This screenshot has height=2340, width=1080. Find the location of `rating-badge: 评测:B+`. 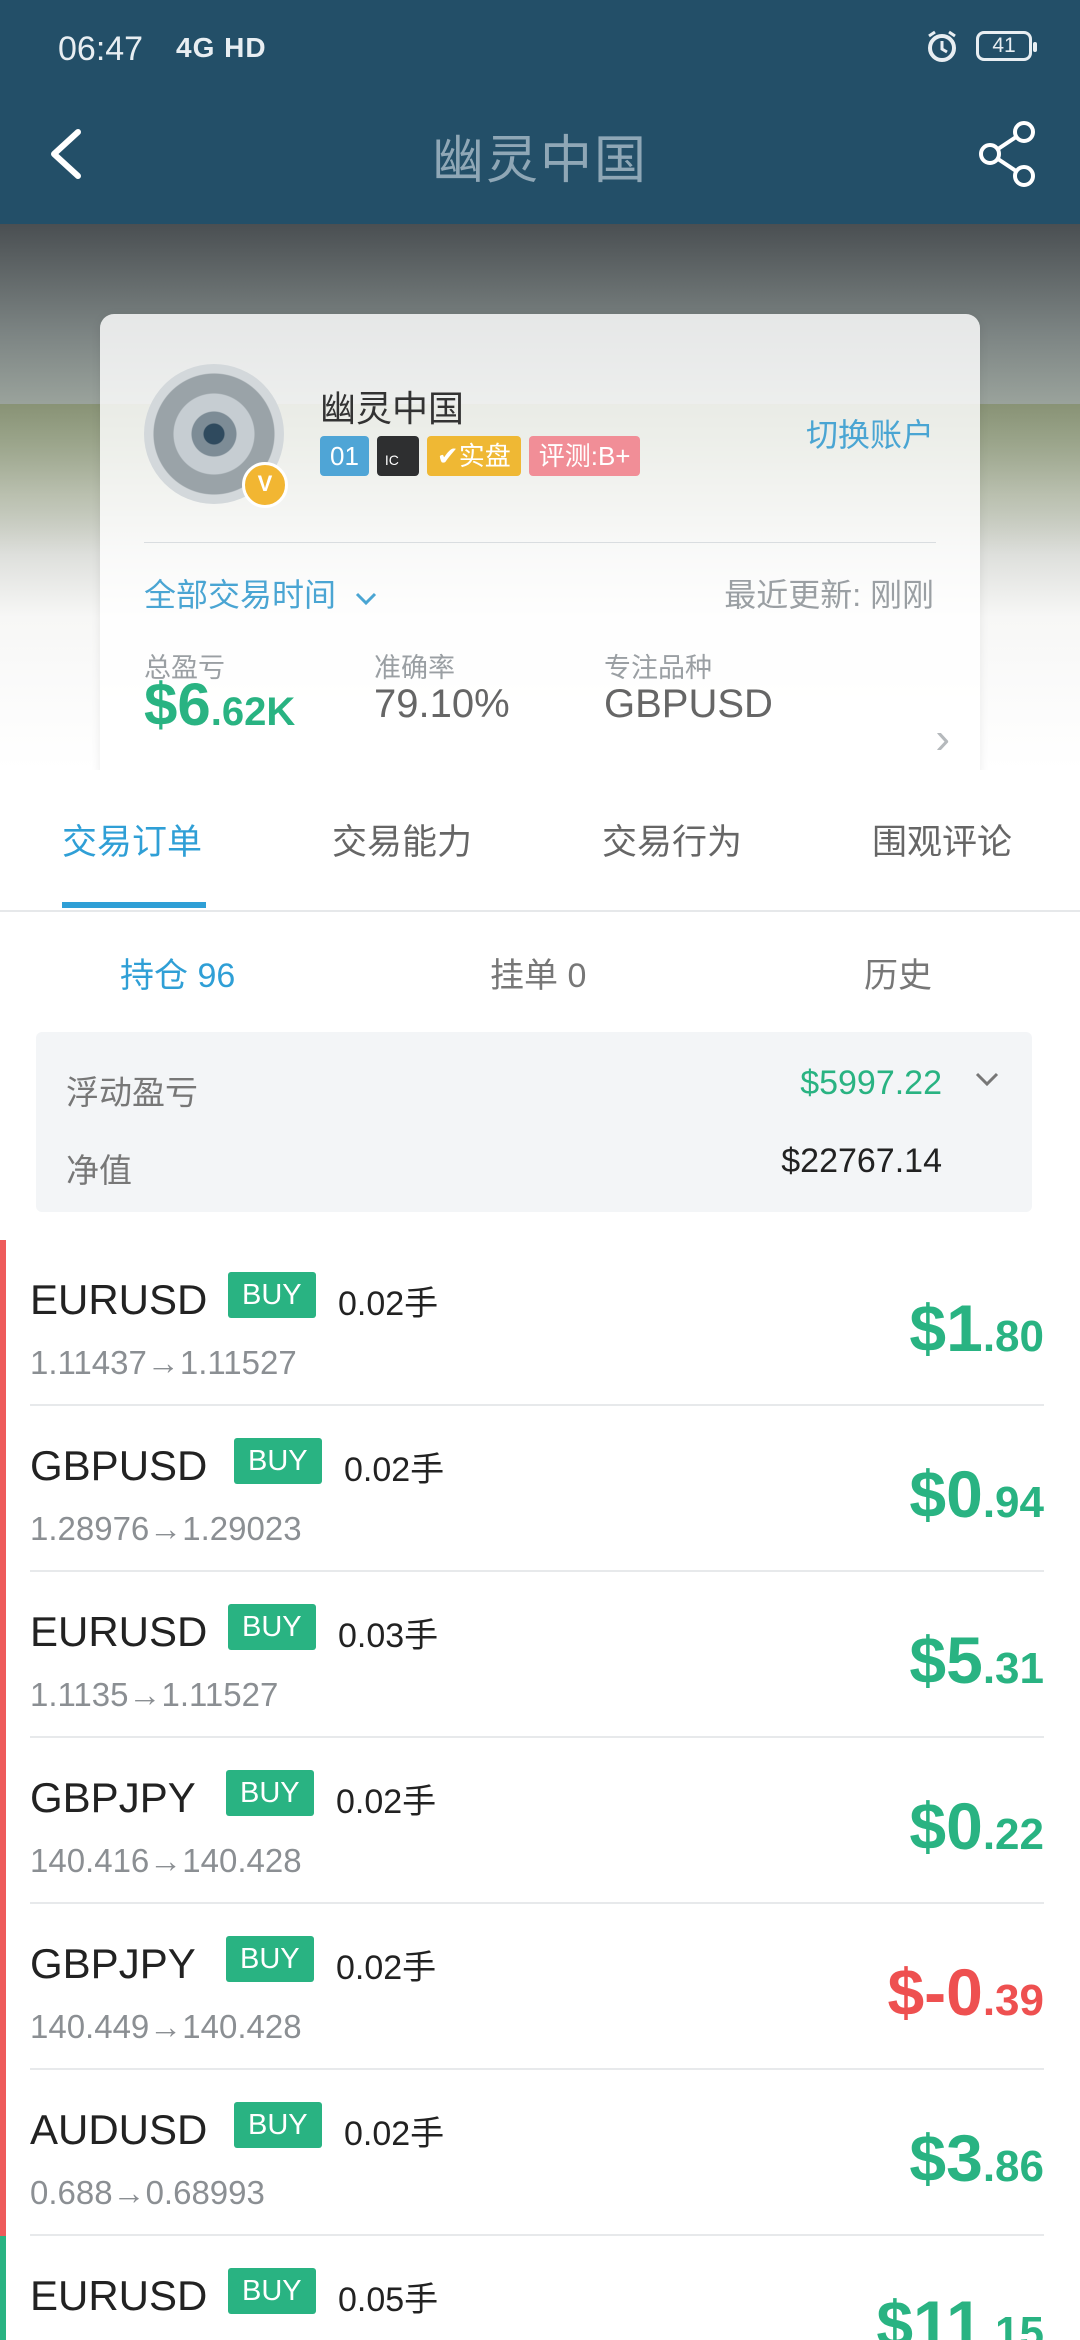

rating-badge: 评测:B+ is located at coordinates (584, 456).